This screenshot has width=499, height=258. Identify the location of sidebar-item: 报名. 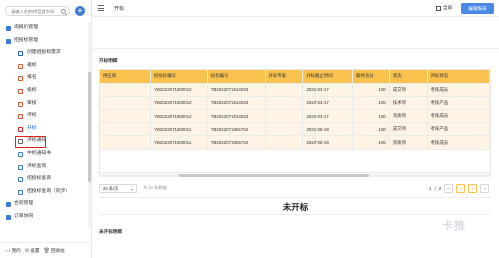
(46, 78).